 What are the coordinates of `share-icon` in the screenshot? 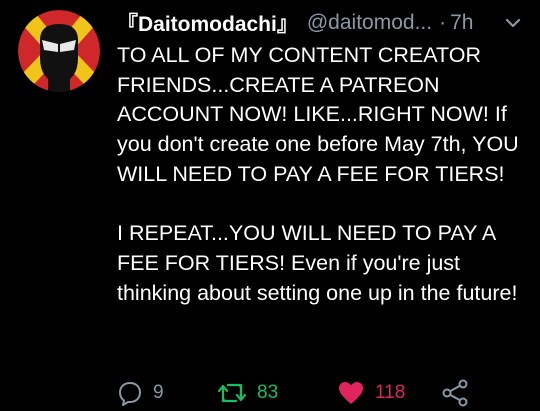 It's located at (455, 393).